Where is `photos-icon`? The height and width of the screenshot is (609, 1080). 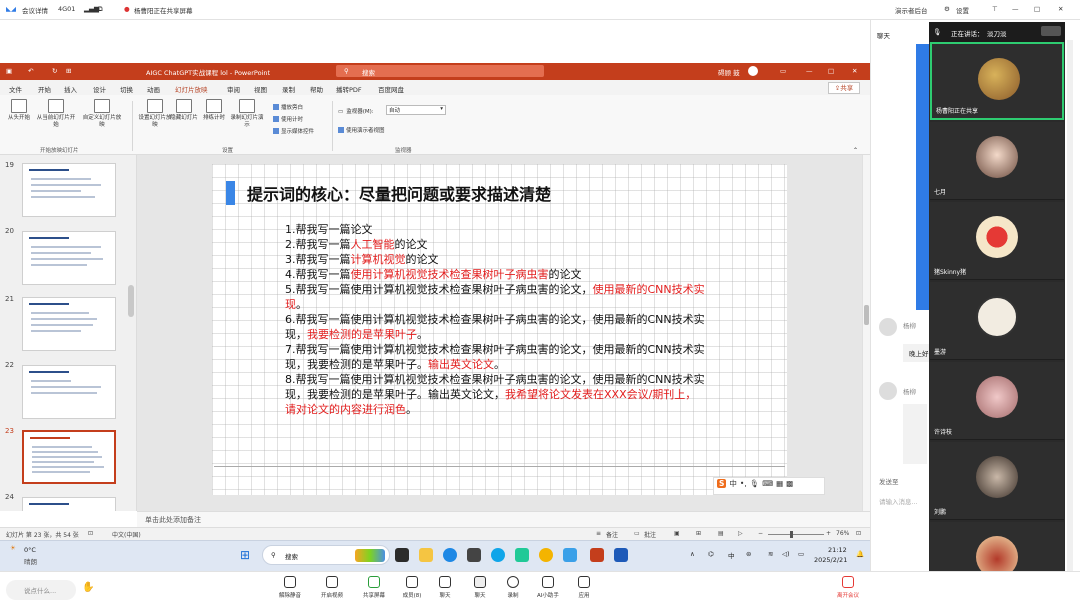
photos-icon is located at coordinates (570, 555).